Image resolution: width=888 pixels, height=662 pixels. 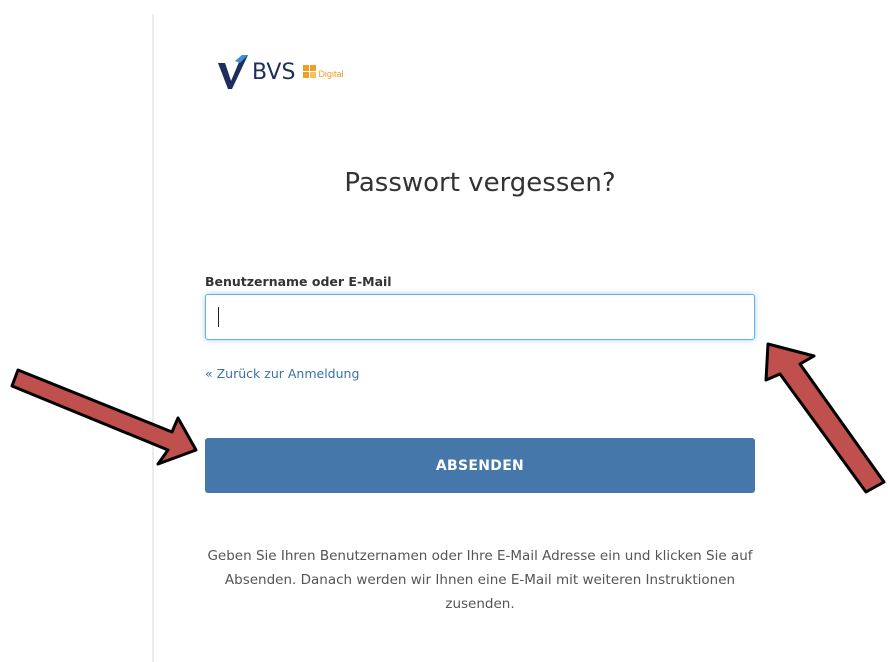 What do you see at coordinates (310, 71) in the screenshot?
I see `digital-squares-icon` at bounding box center [310, 71].